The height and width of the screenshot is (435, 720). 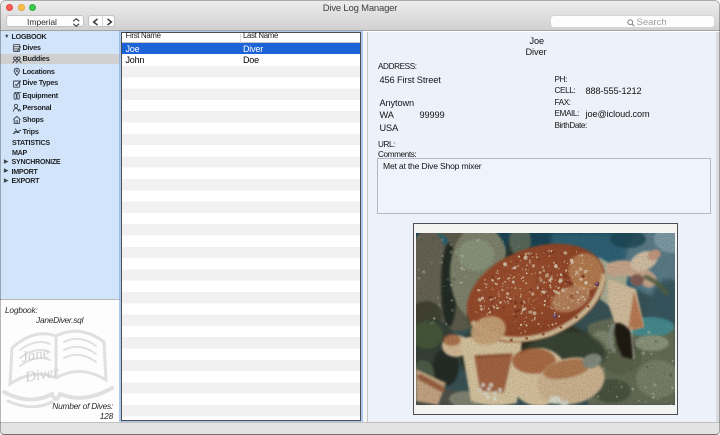 What do you see at coordinates (35, 355) in the screenshot?
I see `svg-text: Jane` at bounding box center [35, 355].